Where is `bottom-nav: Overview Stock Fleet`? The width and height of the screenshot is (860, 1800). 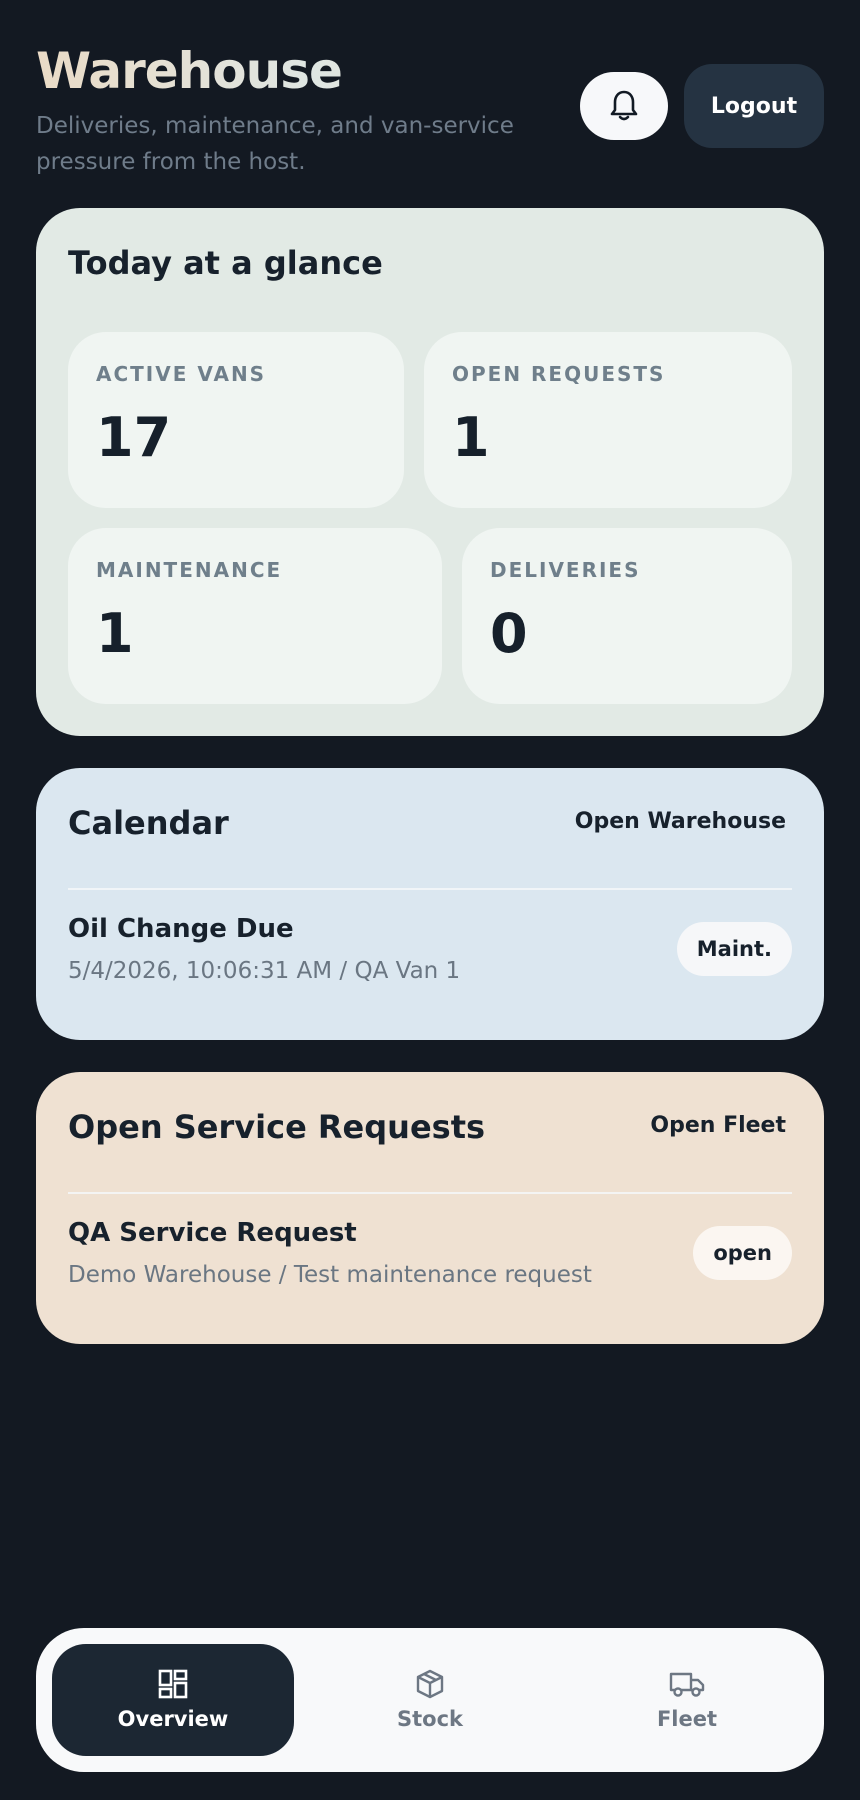 bottom-nav: Overview Stock Fleet is located at coordinates (430, 1700).